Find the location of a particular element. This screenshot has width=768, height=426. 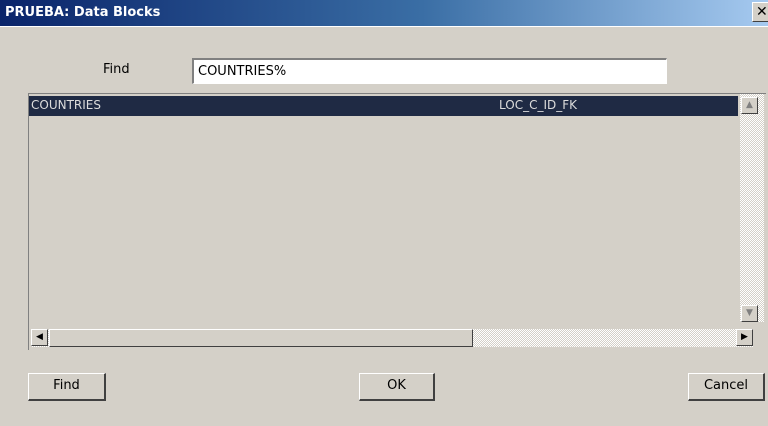

column-header-countries: COUNTRIES is located at coordinates (66, 105).